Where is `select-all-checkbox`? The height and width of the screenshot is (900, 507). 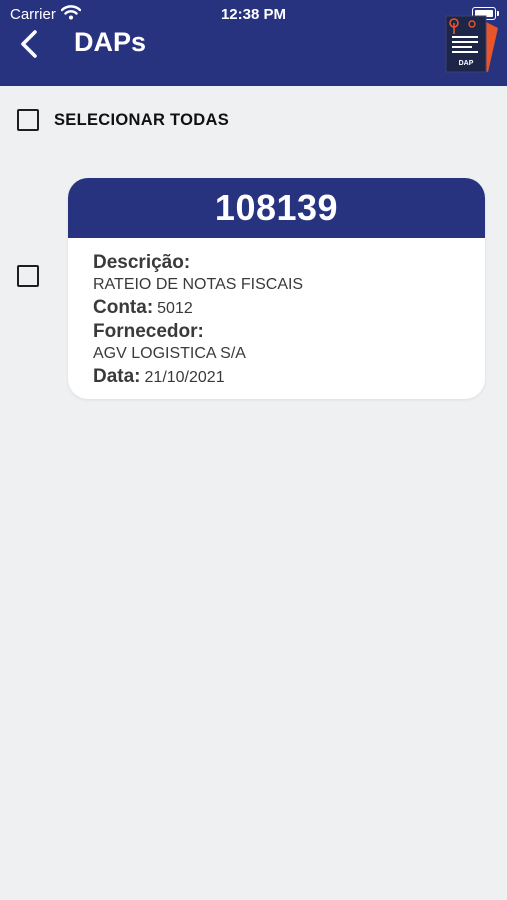
select-all-checkbox is located at coordinates (28, 120).